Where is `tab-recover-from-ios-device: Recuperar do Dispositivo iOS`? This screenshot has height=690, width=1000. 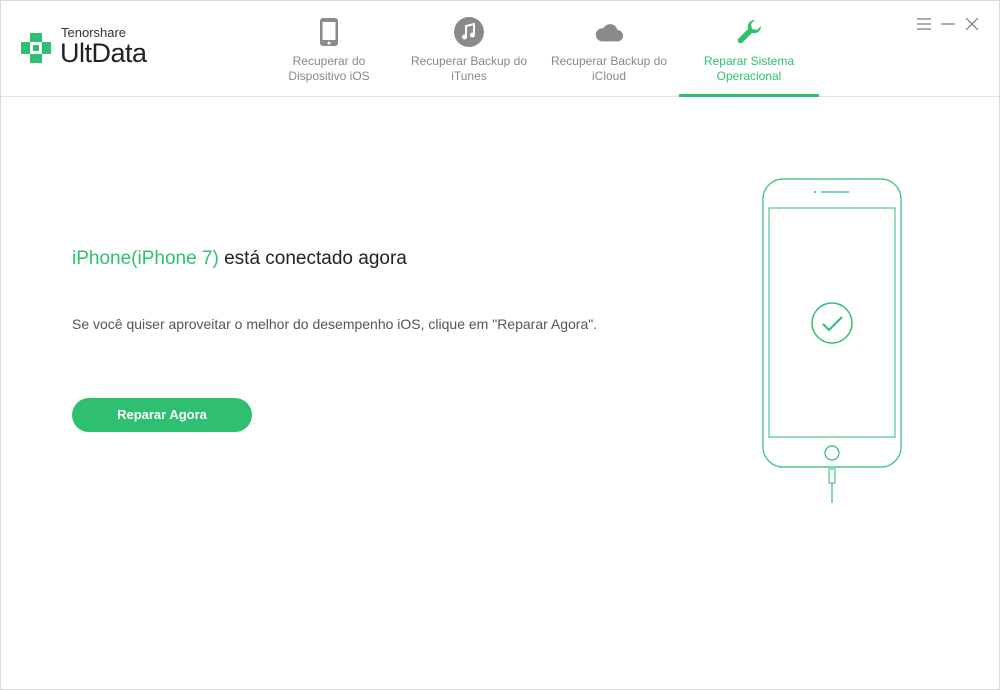
tab-recover-from-ios-device: Recuperar do Dispositivo iOS is located at coordinates (329, 49).